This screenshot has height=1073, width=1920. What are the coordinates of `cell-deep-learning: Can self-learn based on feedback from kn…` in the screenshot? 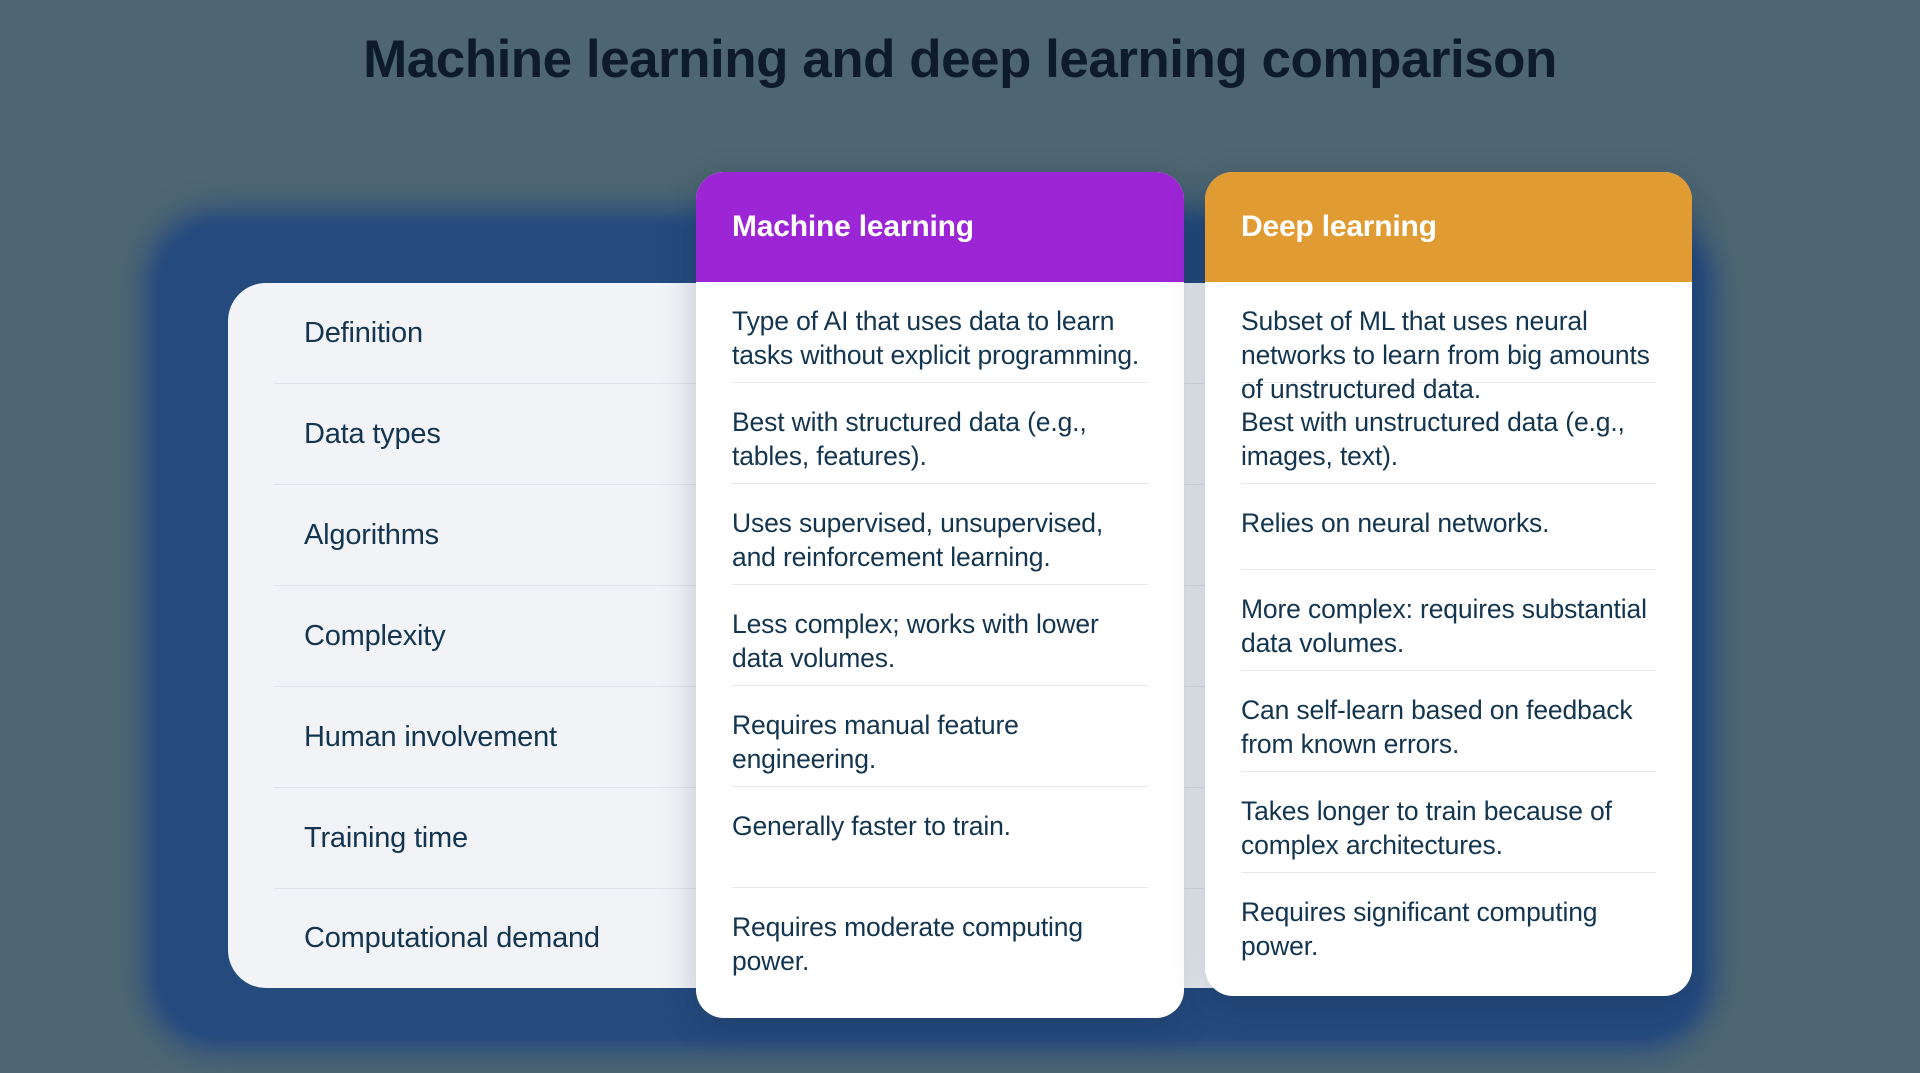 It's located at (1448, 721).